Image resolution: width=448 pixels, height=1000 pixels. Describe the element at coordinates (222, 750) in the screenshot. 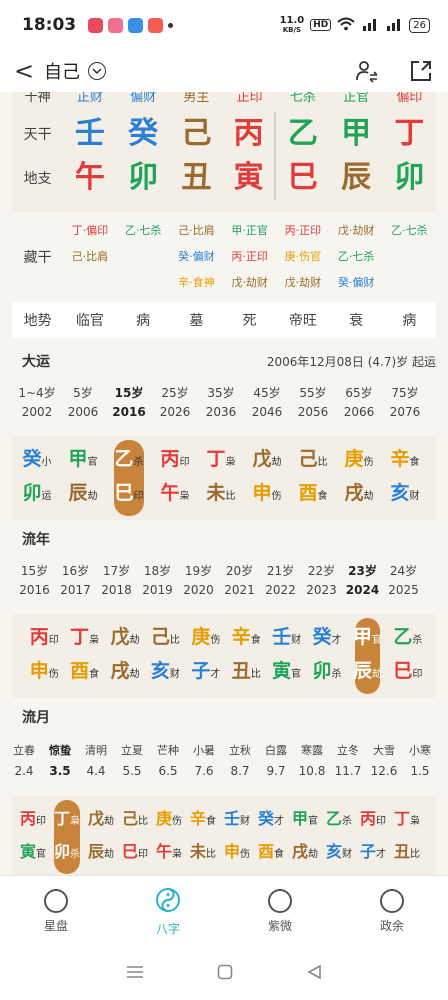

I see `liuyue-names: 立春 惊蛰 清明 立夏 芒种 小暑 立秋 白露 寒露 立冬 大雪 小寒` at that location.